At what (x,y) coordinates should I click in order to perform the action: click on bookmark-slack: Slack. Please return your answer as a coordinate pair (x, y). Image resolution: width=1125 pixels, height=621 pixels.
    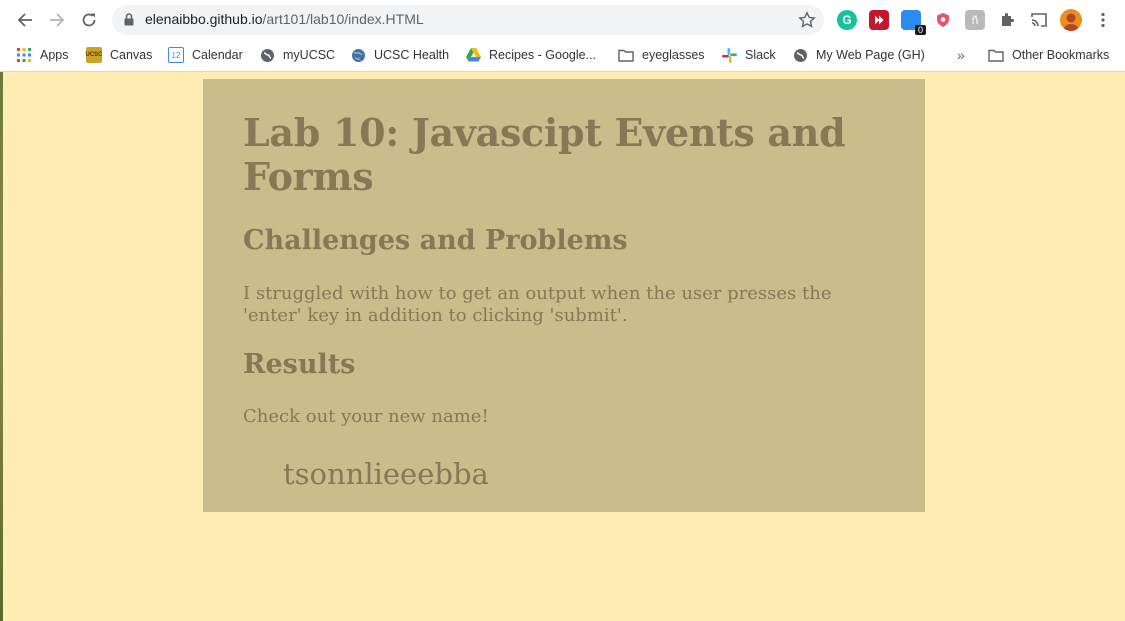
    Looking at the image, I should click on (748, 55).